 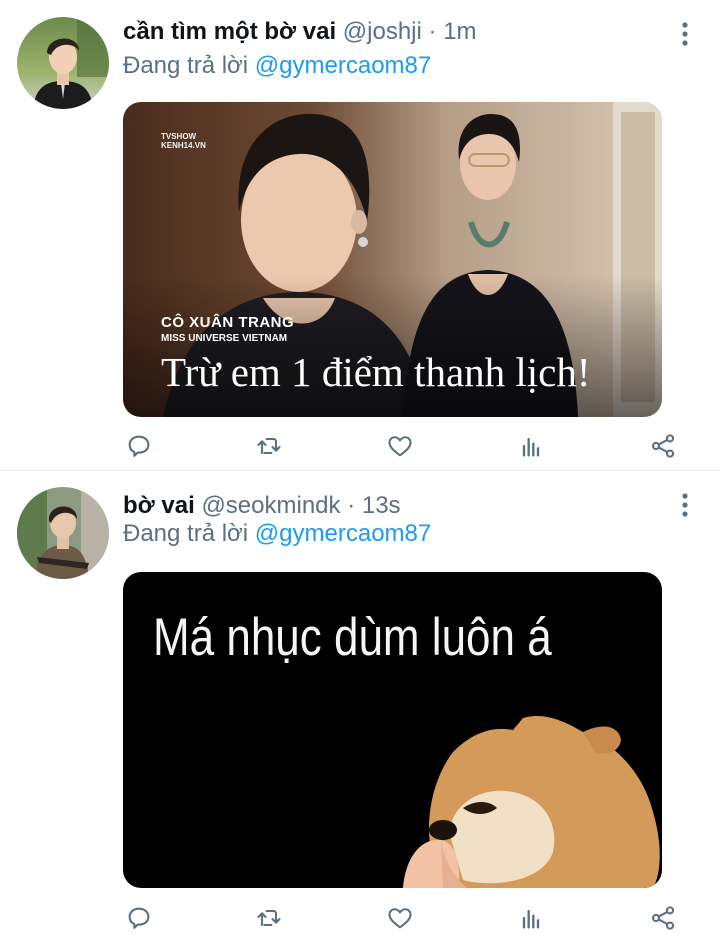 What do you see at coordinates (159, 505) in the screenshot?
I see `display-name: bờ vai` at bounding box center [159, 505].